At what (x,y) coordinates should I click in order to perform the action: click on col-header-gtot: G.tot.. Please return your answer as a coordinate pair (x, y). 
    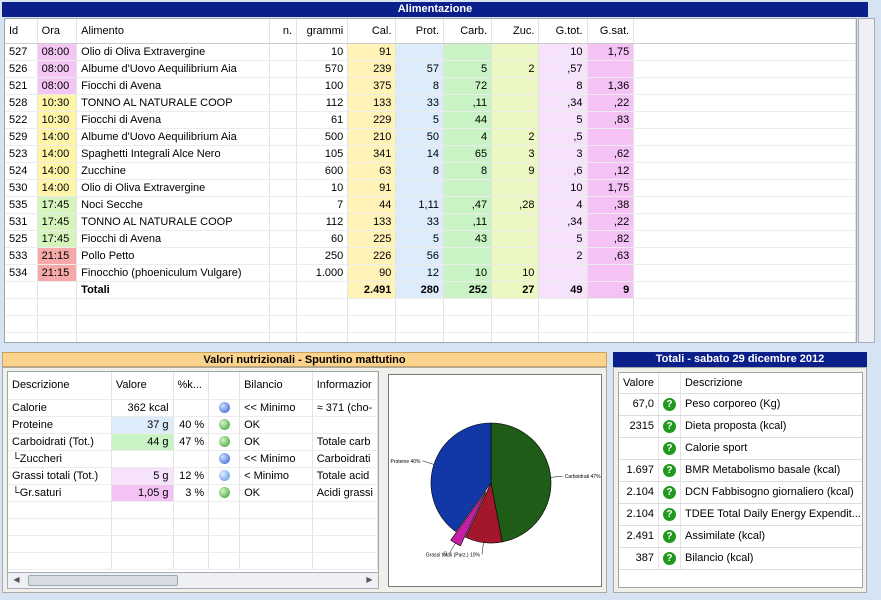
    Looking at the image, I should click on (563, 31).